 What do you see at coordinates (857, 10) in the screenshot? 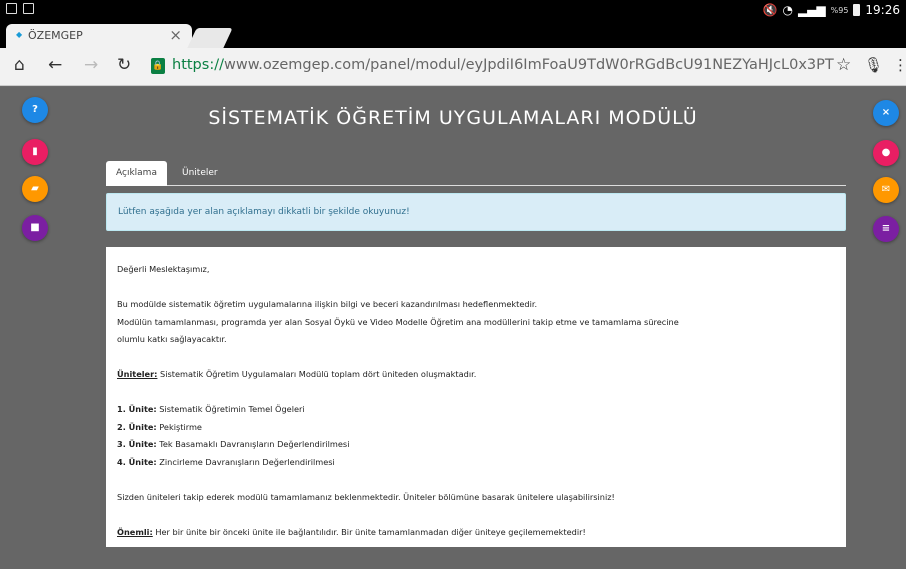
I see `battery-icon` at bounding box center [857, 10].